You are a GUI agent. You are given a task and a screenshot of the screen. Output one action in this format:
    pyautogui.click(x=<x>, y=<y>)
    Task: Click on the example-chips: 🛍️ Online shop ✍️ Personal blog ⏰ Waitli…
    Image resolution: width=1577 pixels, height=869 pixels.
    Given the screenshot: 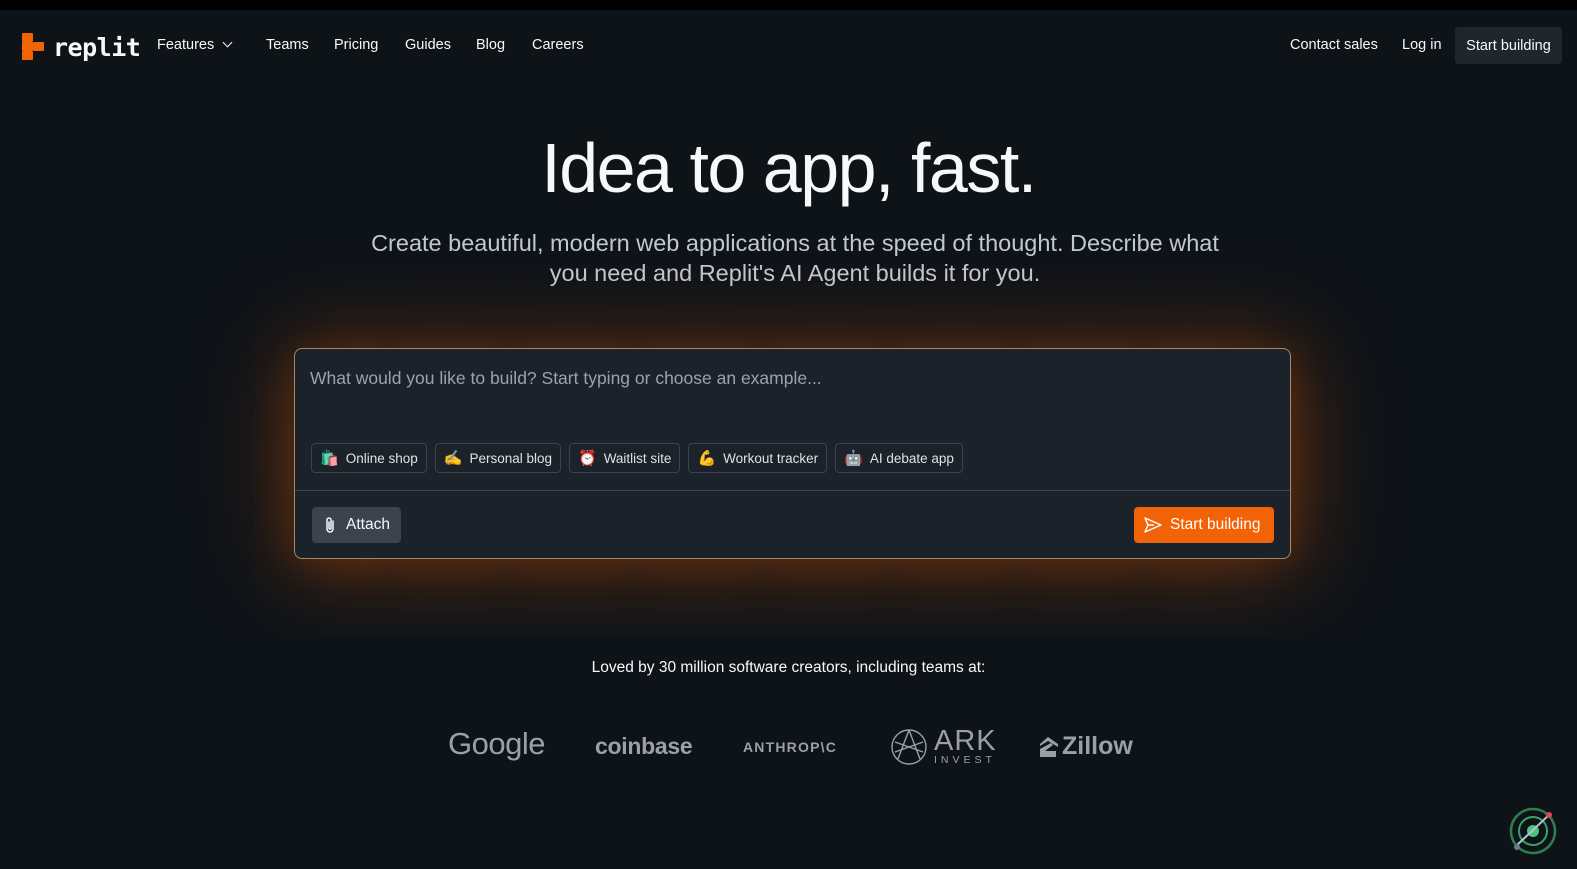 What is the action you would take?
    pyautogui.click(x=637, y=458)
    